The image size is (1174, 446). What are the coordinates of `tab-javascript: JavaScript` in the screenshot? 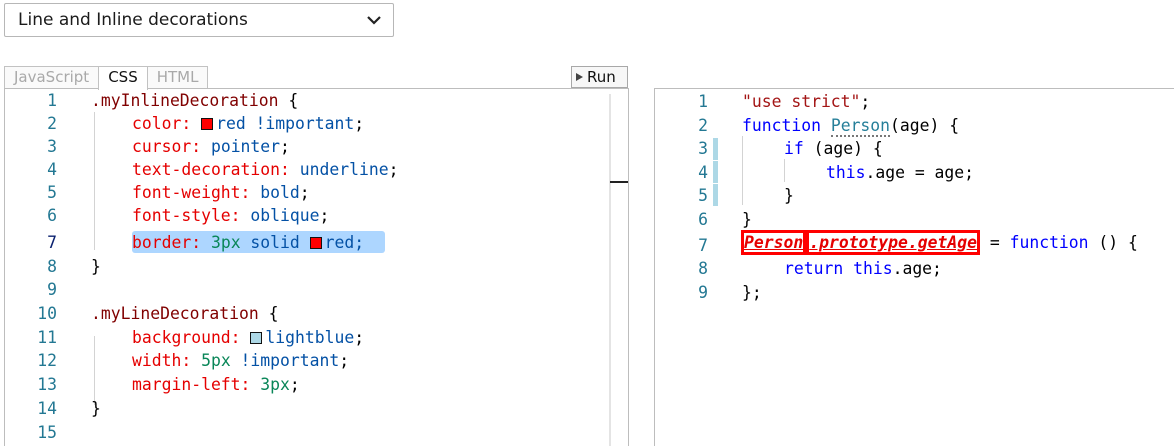 It's located at (52, 77).